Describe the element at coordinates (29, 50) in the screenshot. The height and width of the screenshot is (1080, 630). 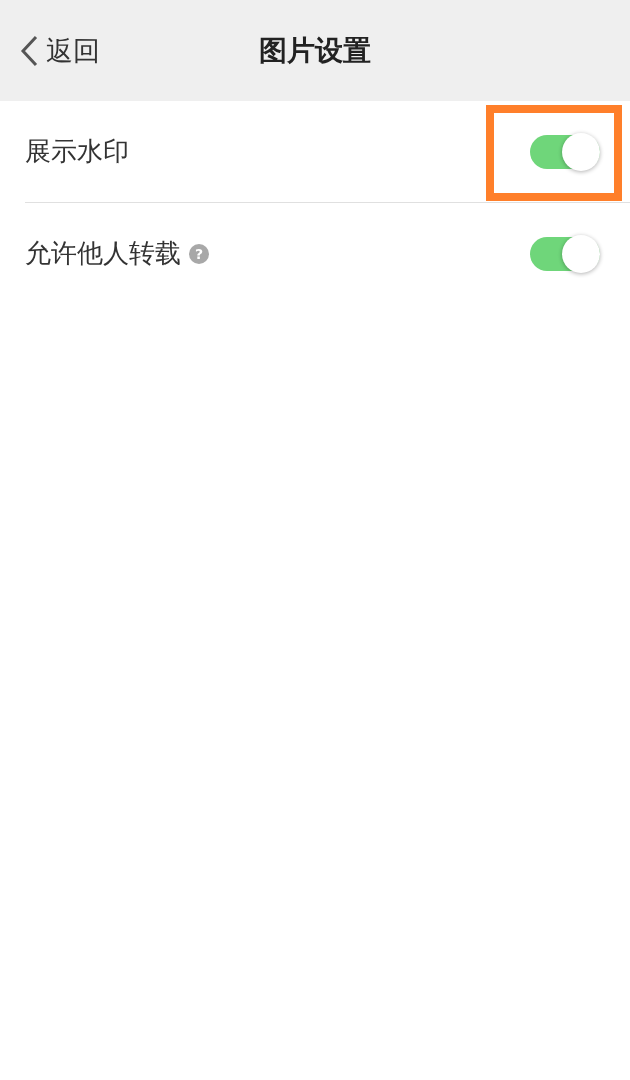
I see `chevron-left-icon` at that location.